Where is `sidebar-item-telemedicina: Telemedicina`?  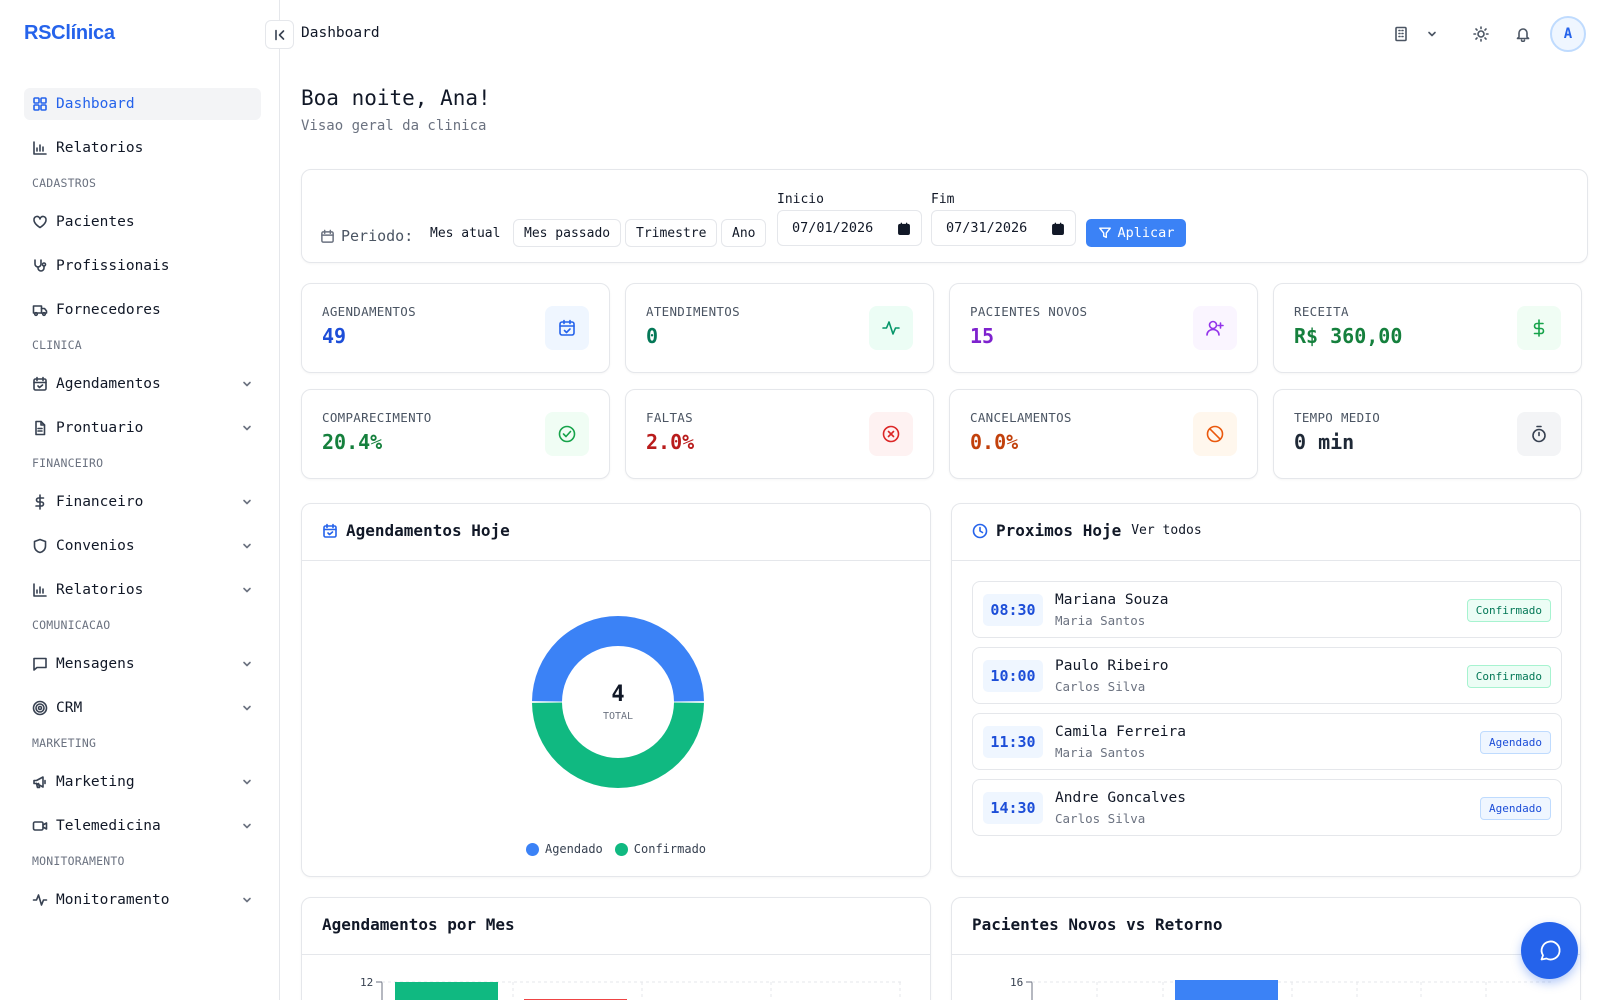 sidebar-item-telemedicina: Telemedicina is located at coordinates (142, 826).